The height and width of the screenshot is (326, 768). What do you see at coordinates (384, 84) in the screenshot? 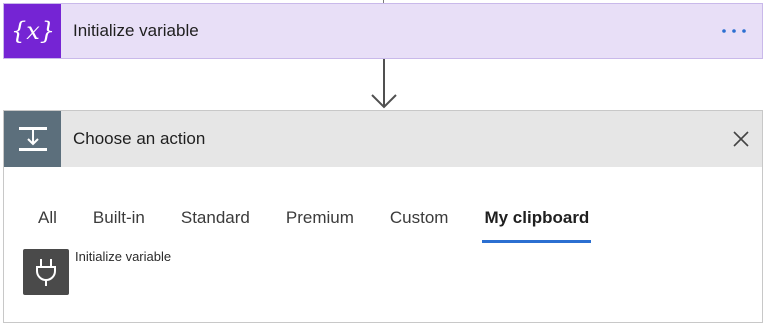
I see `arrow-down-icon` at bounding box center [384, 84].